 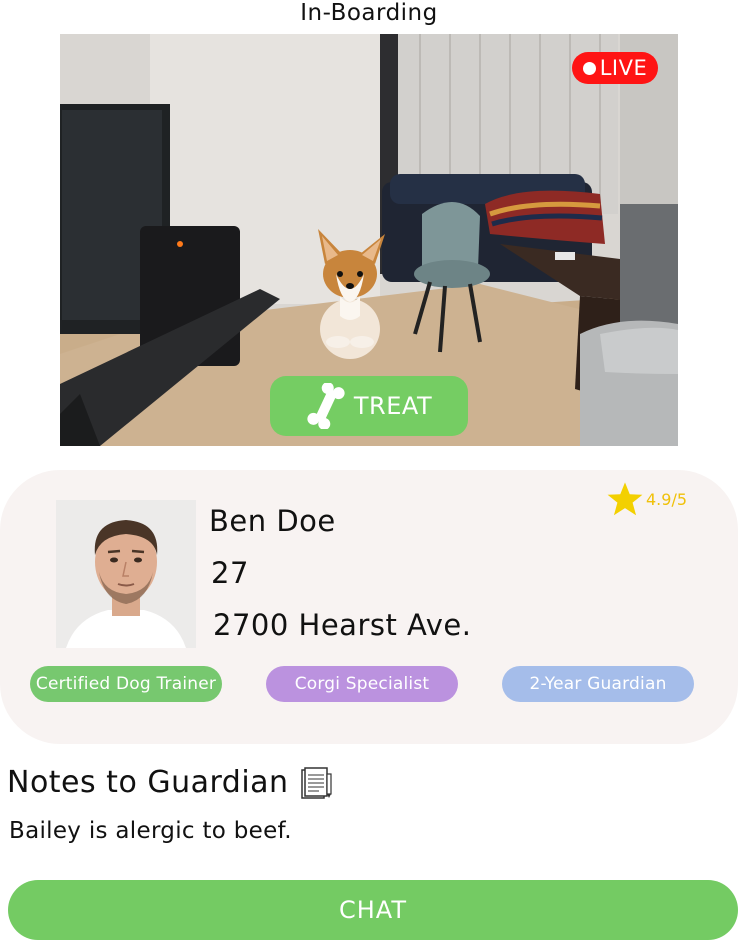 What do you see at coordinates (598, 684) in the screenshot?
I see `tag-2-year-guardian: 2-Year Guardian` at bounding box center [598, 684].